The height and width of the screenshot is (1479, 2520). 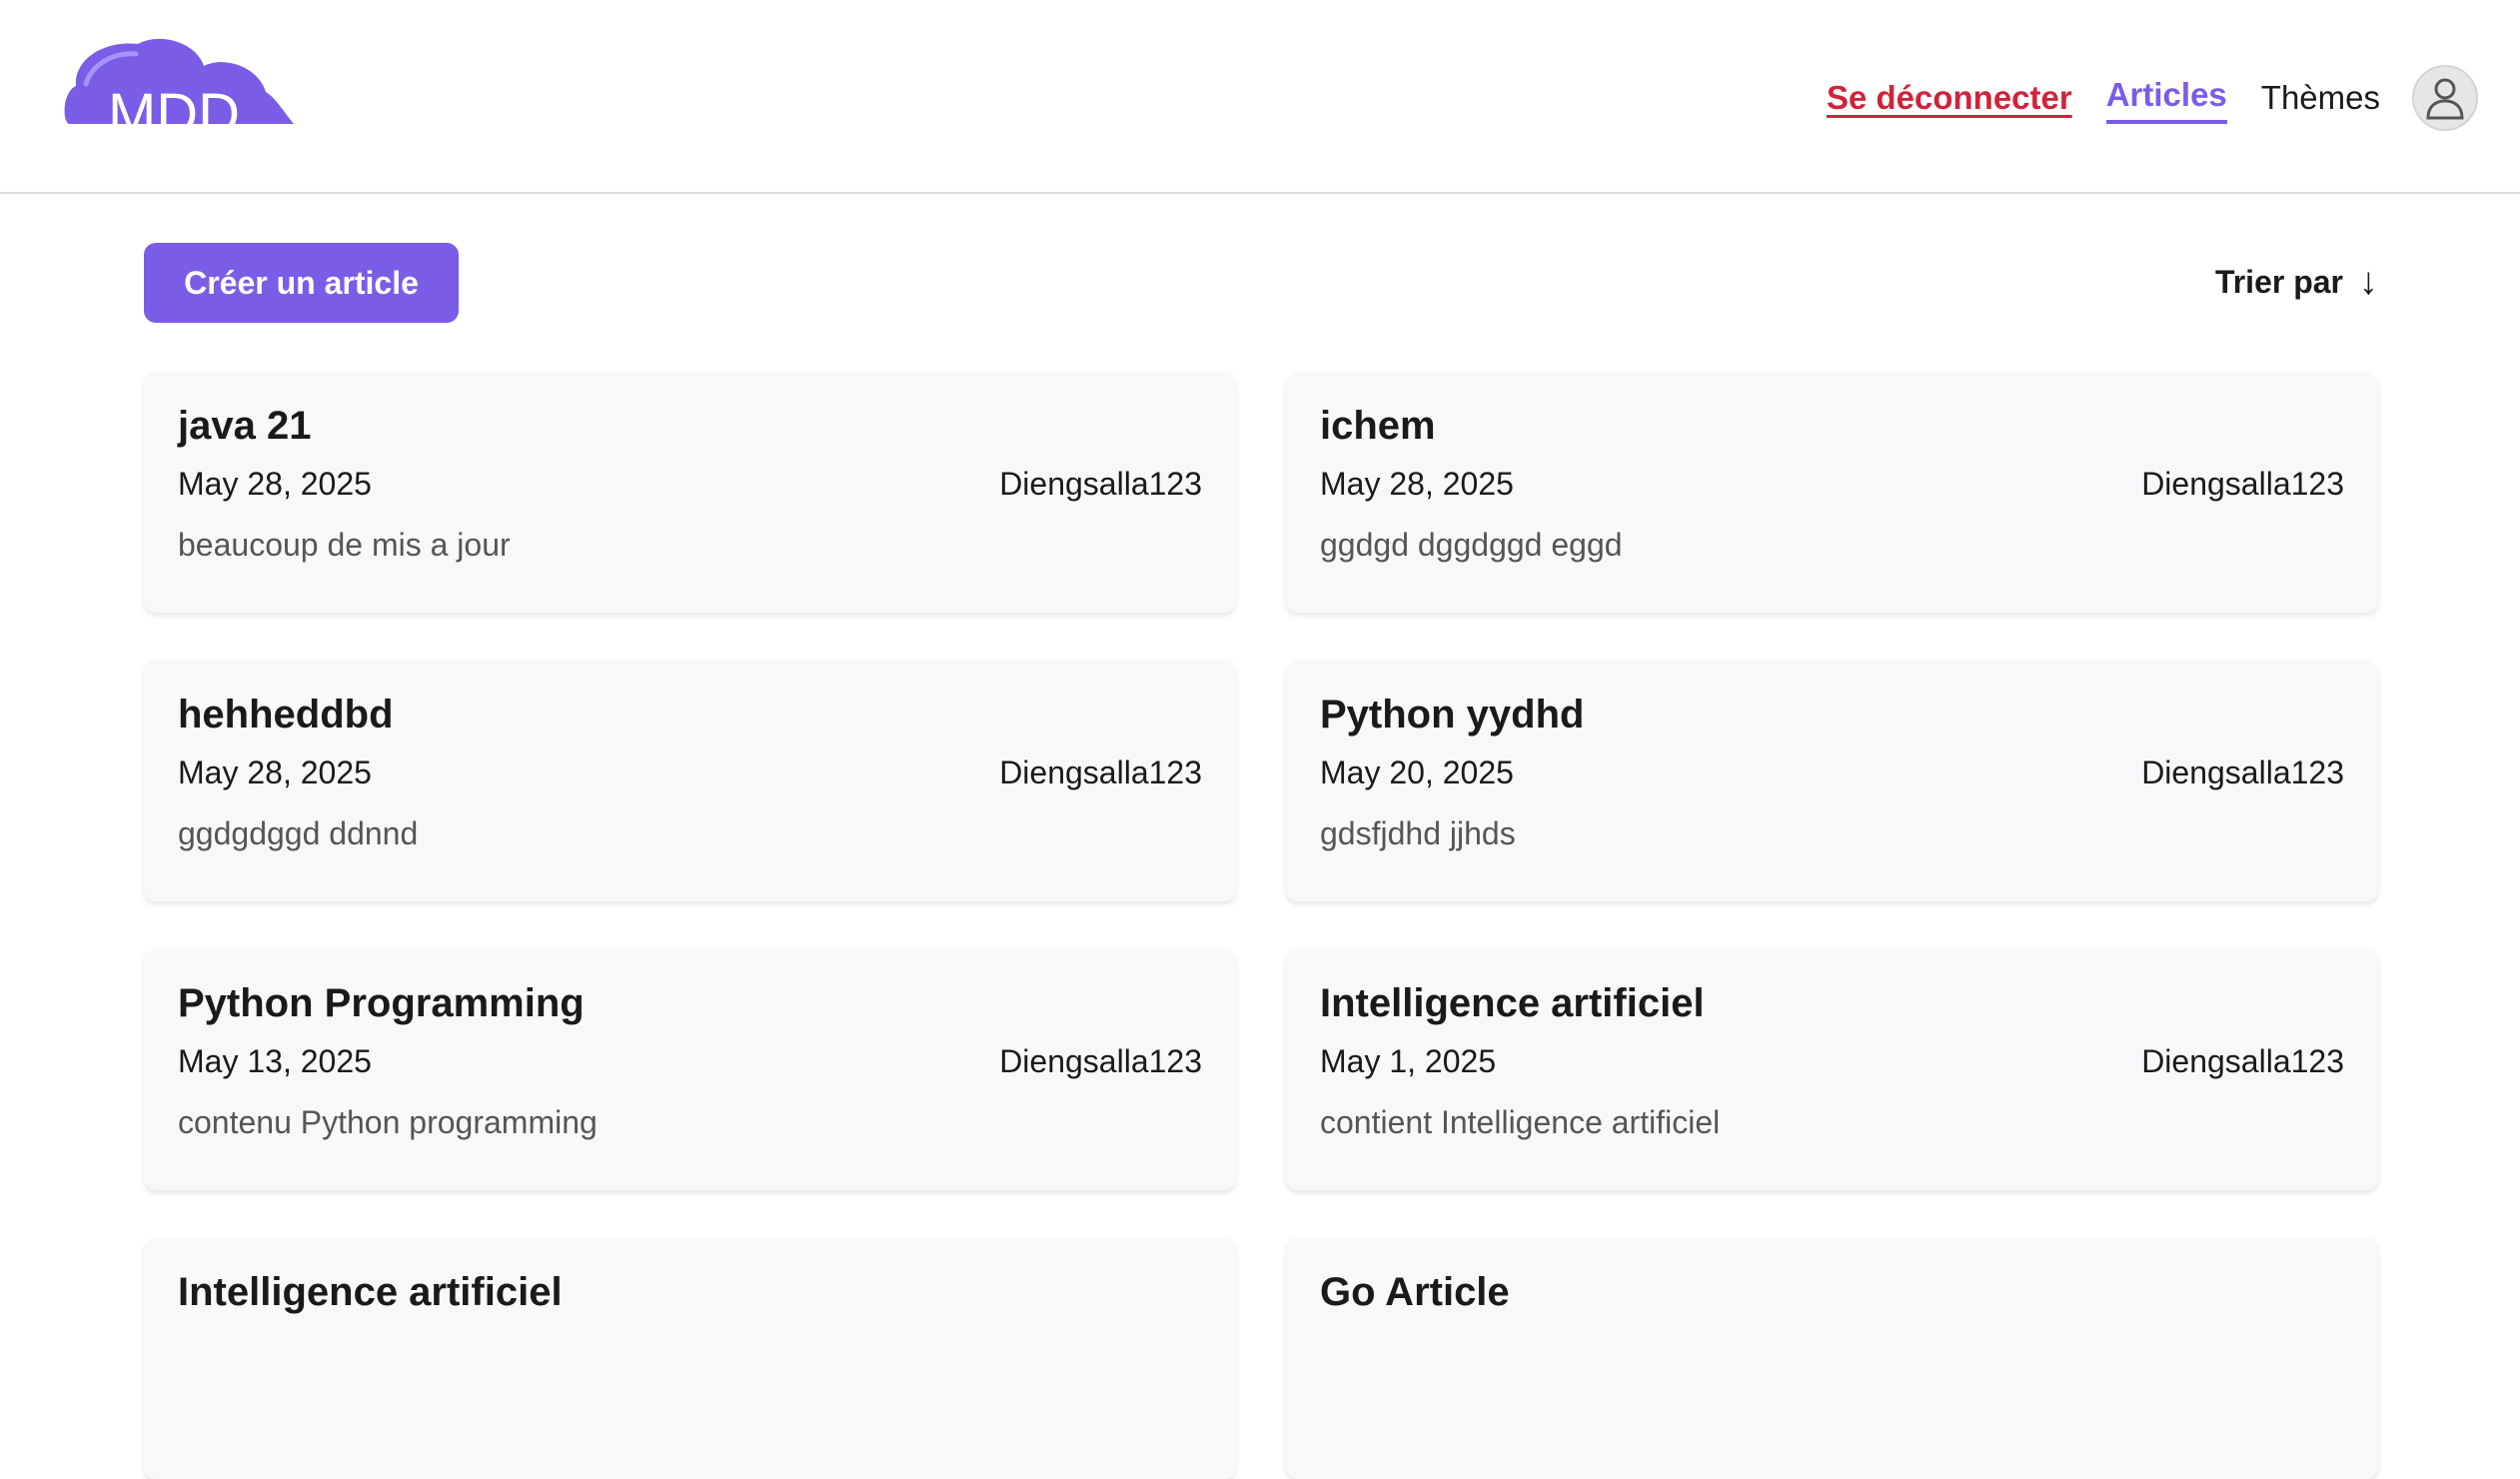 I want to click on article-title: hehheddbd, so click(x=286, y=715).